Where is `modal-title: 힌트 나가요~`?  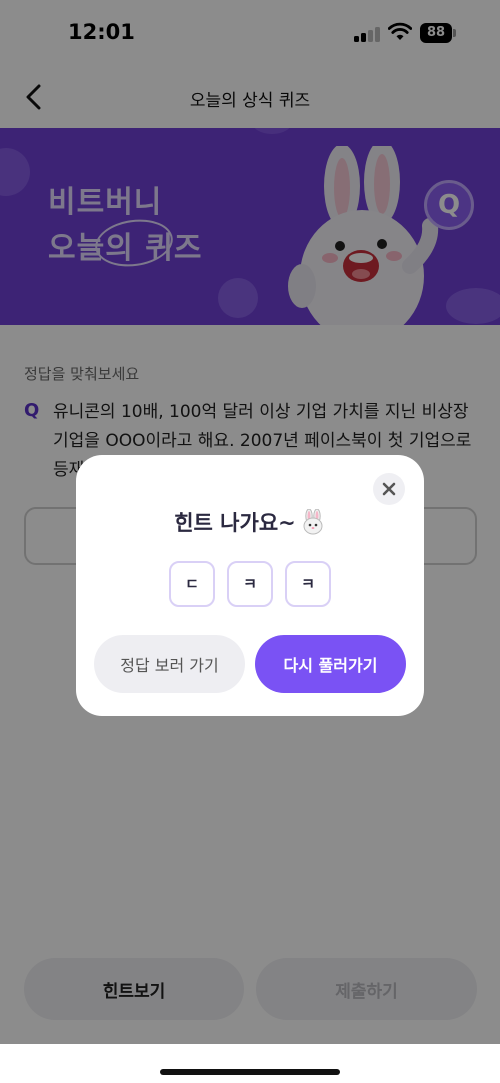
modal-title: 힌트 나가요~ is located at coordinates (250, 523).